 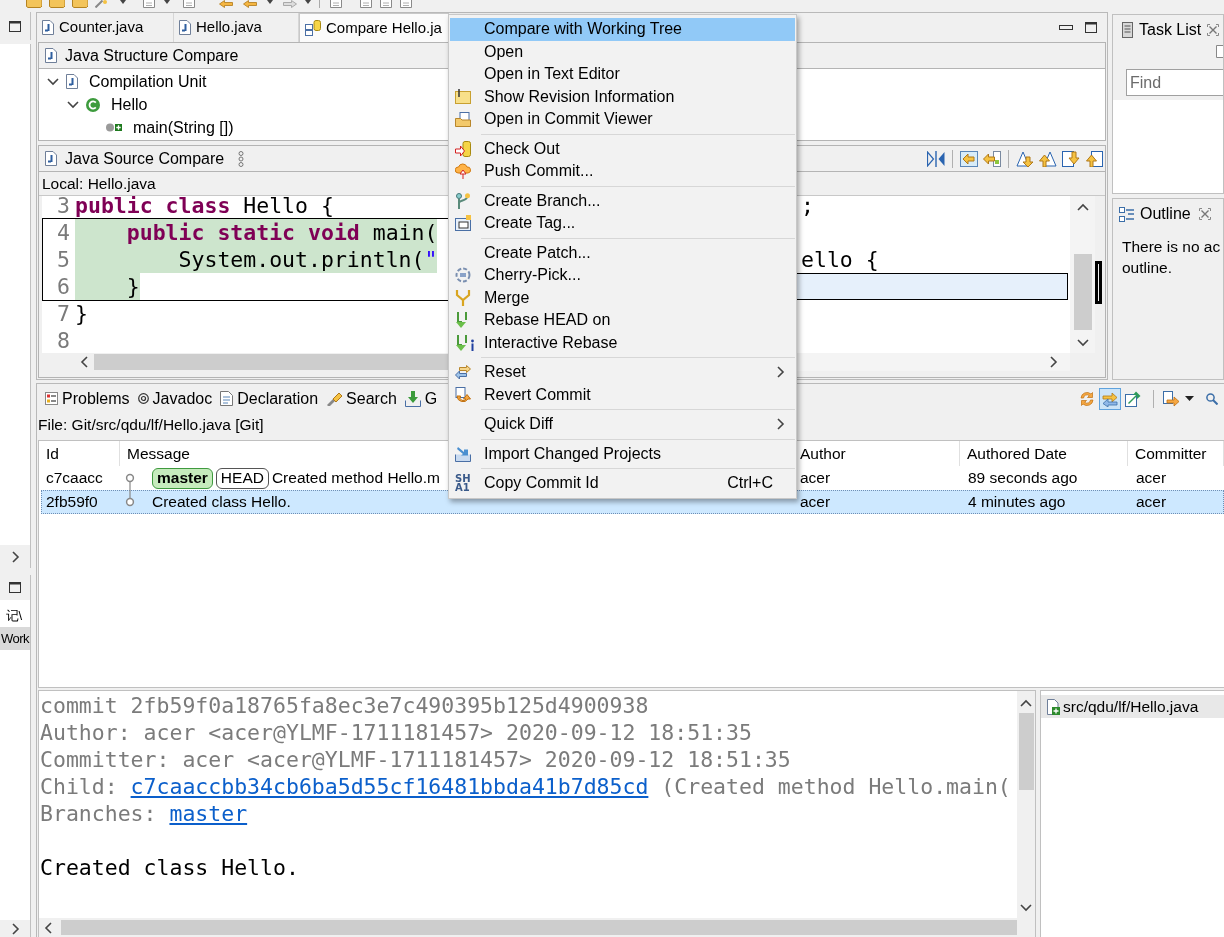 What do you see at coordinates (99, 183) in the screenshot?
I see `pane-label: Local: Hello.java` at bounding box center [99, 183].